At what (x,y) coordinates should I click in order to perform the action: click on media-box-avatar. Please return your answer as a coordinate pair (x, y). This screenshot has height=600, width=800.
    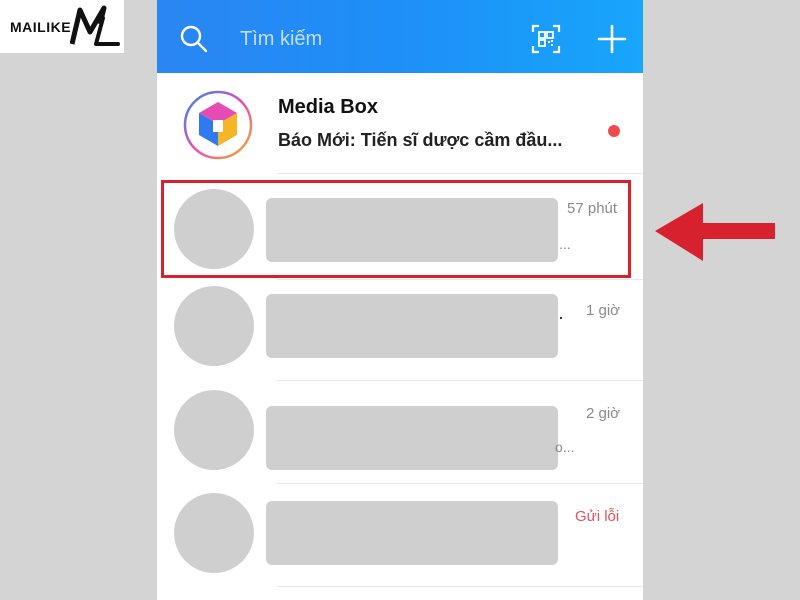
    Looking at the image, I should click on (218, 125).